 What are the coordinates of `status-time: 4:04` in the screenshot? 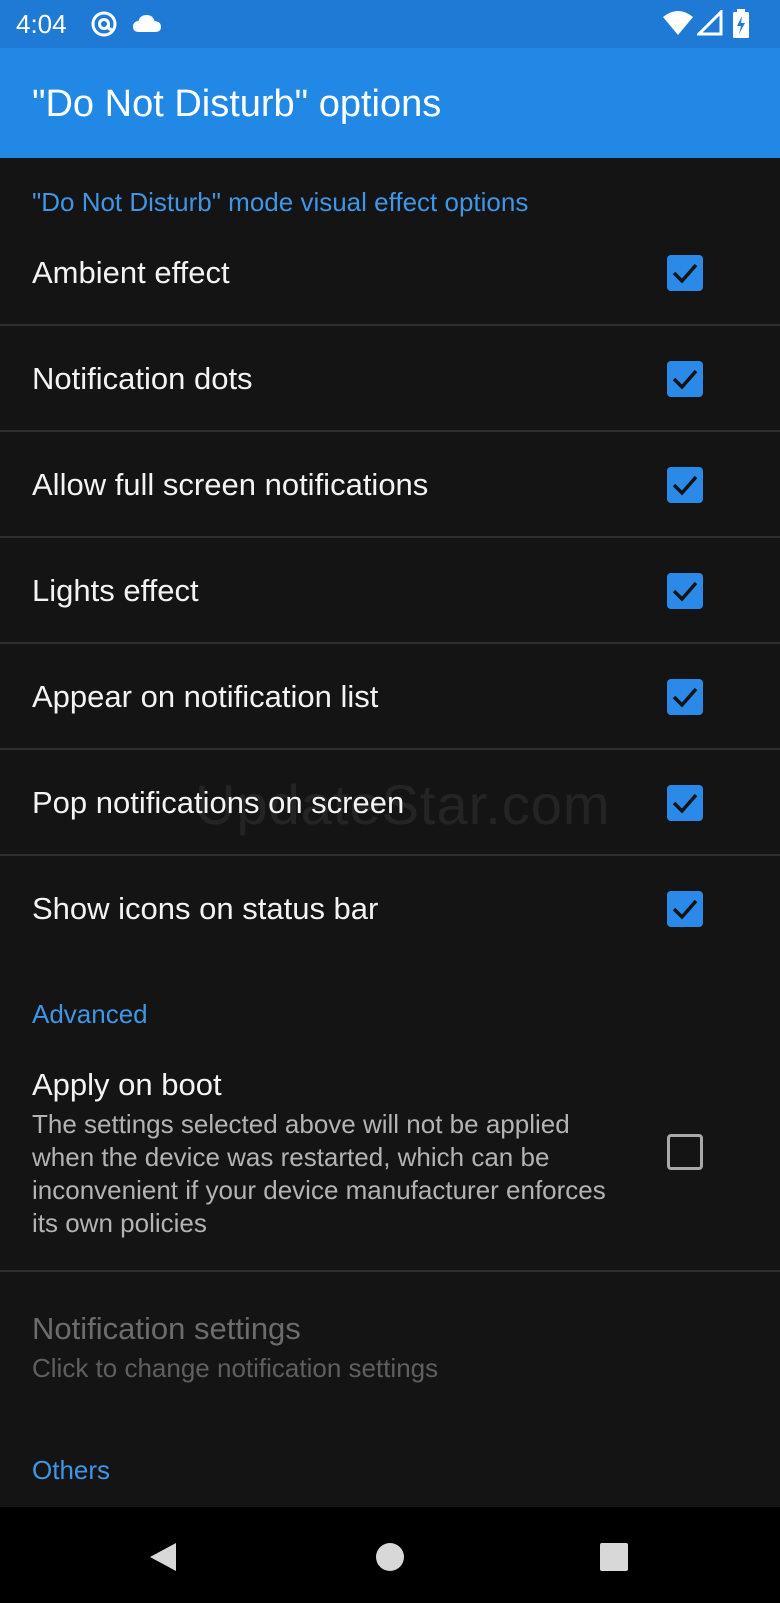 It's located at (41, 24).